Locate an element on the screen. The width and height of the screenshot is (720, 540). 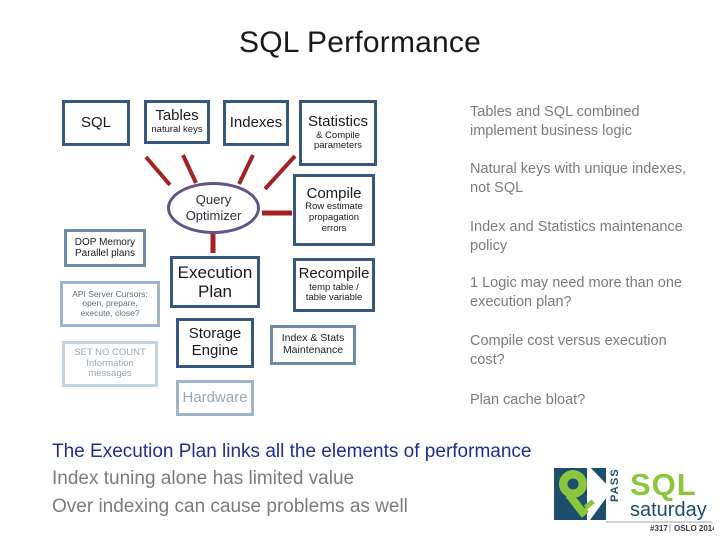
box-hardware: Hardware is located at coordinates (215, 398).